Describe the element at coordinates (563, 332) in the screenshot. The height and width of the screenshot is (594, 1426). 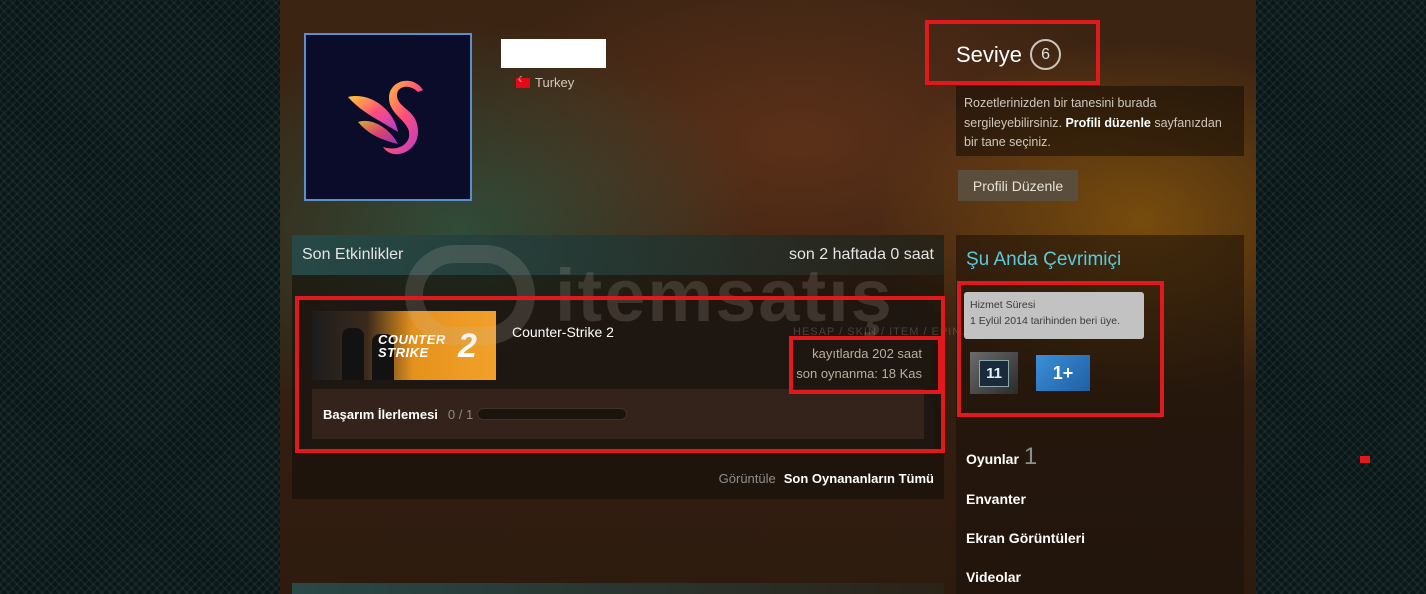
I see `game-name: Counter-Strike 2` at that location.